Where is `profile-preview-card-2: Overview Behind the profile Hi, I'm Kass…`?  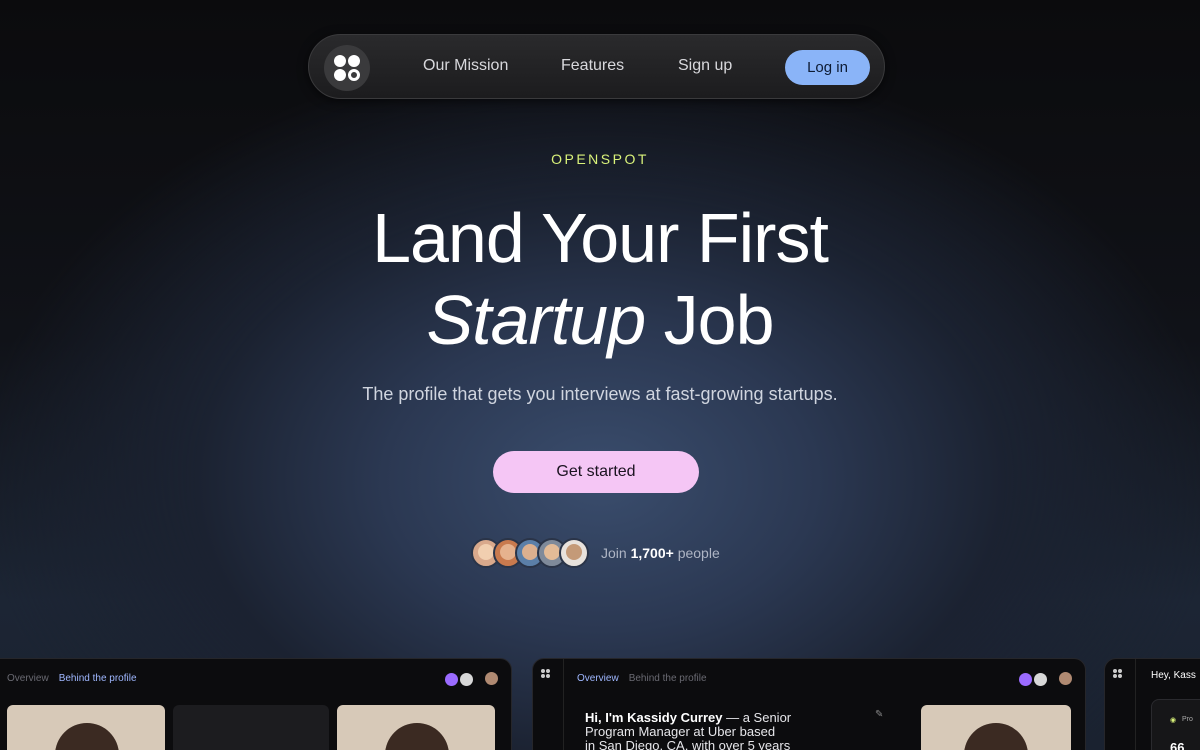 profile-preview-card-2: Overview Behind the profile Hi, I'm Kass… is located at coordinates (809, 704).